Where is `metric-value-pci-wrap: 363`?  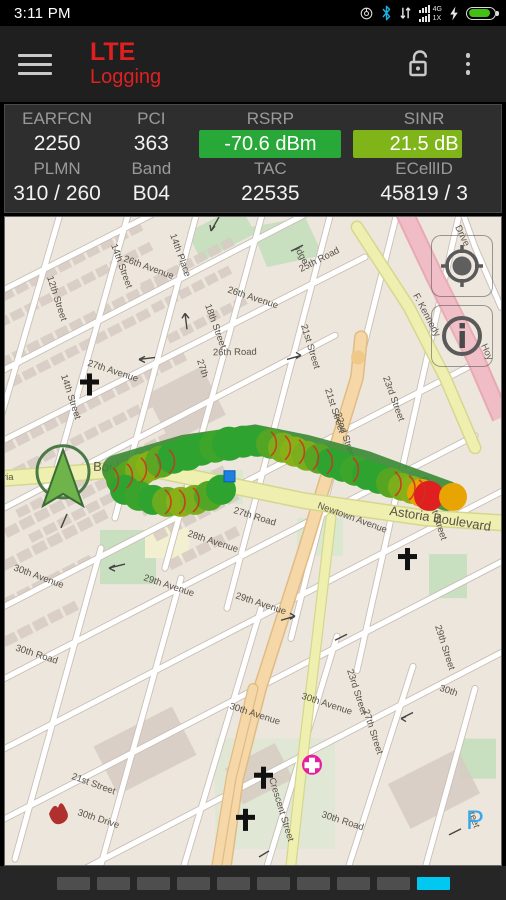 metric-value-pci-wrap: 363 is located at coordinates (151, 144).